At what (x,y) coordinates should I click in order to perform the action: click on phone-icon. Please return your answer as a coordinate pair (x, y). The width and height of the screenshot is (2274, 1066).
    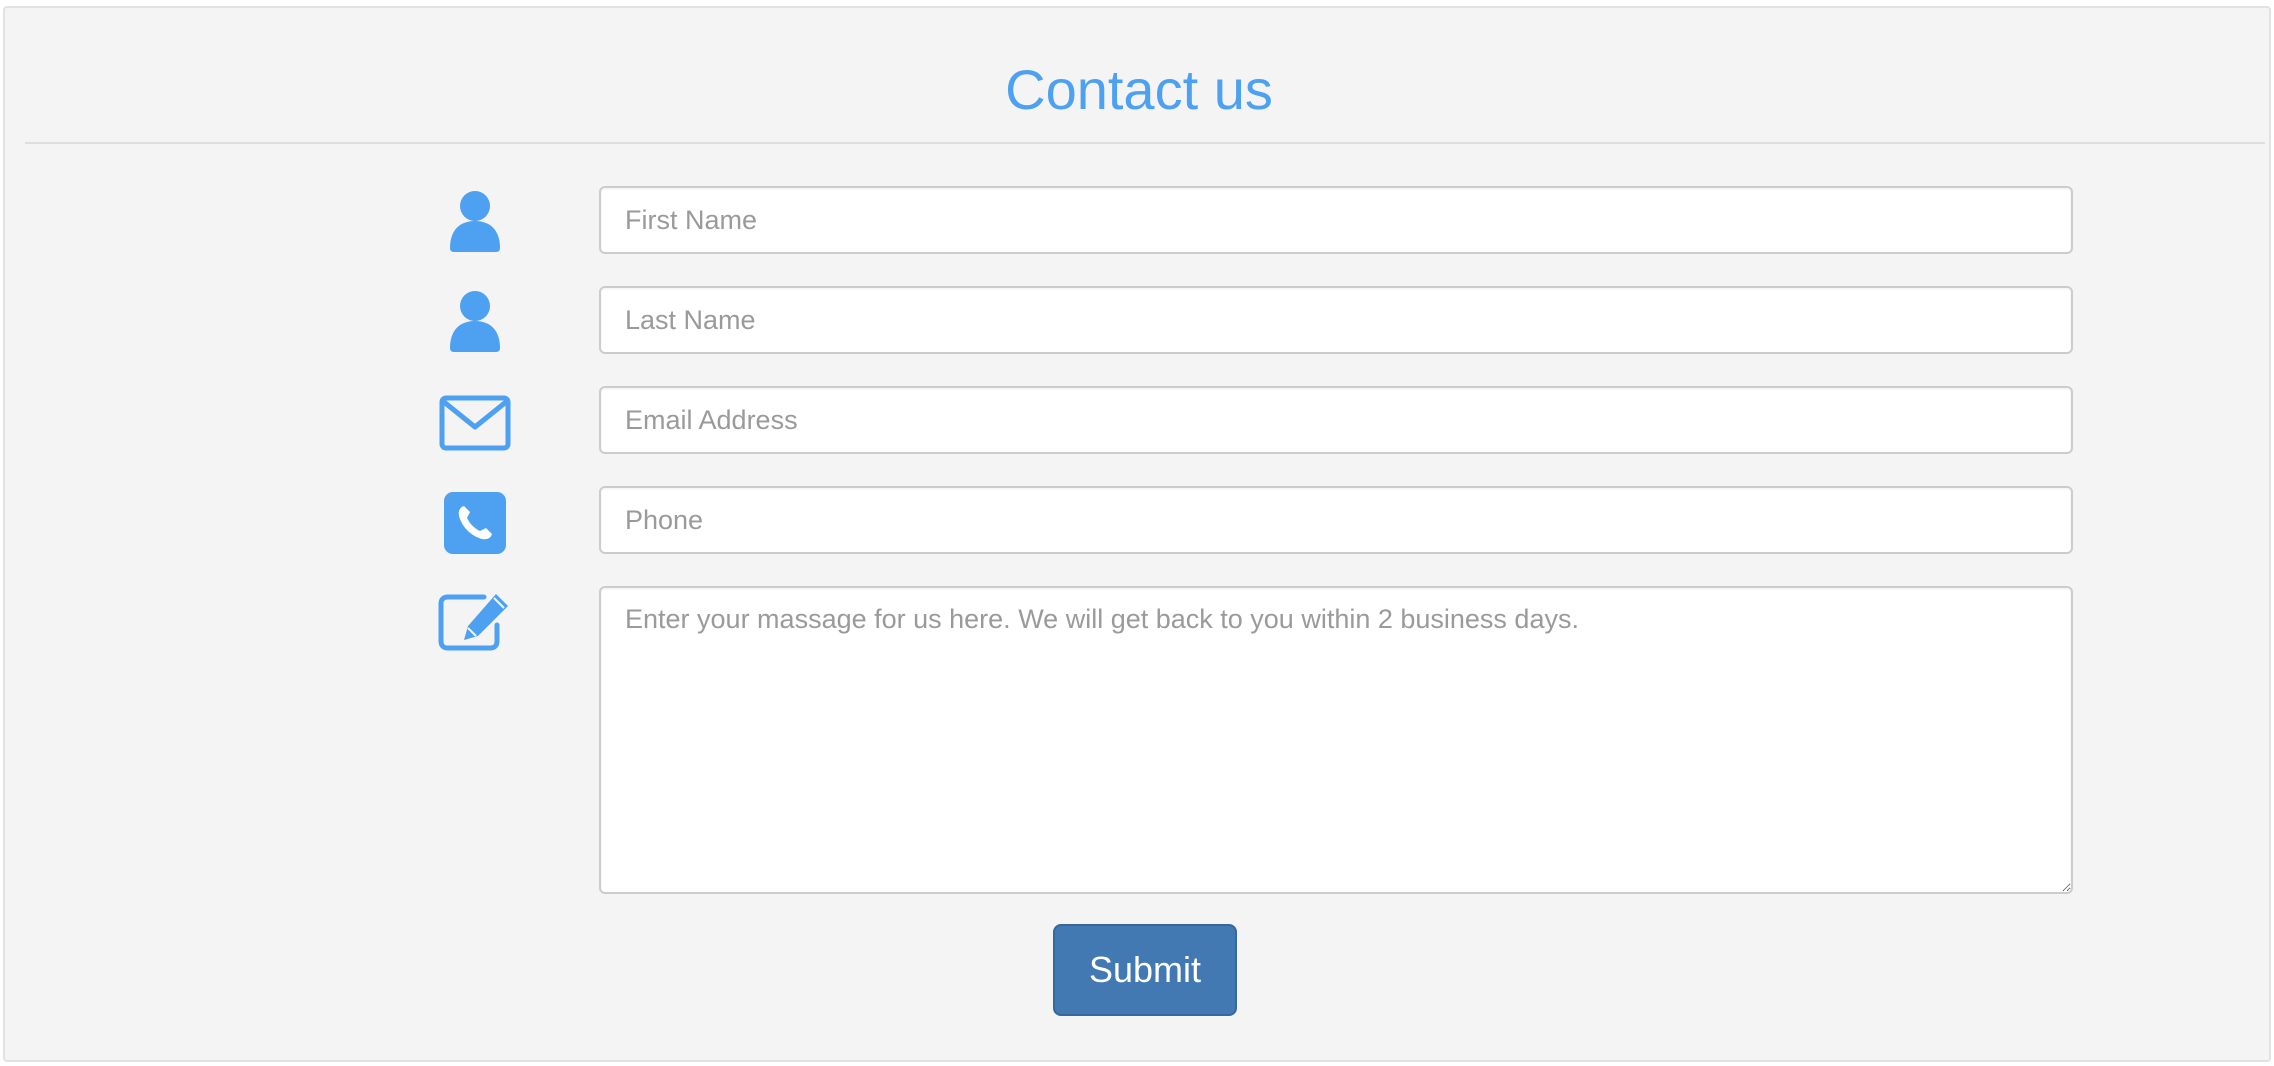
    Looking at the image, I should click on (475, 523).